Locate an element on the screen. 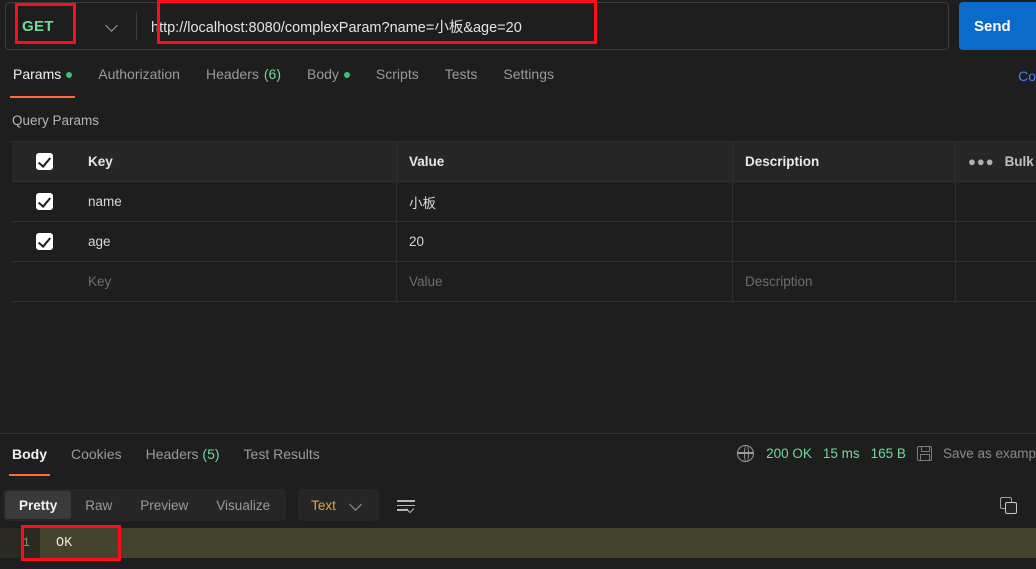  view-mode-pretty: Pretty is located at coordinates (38, 505).